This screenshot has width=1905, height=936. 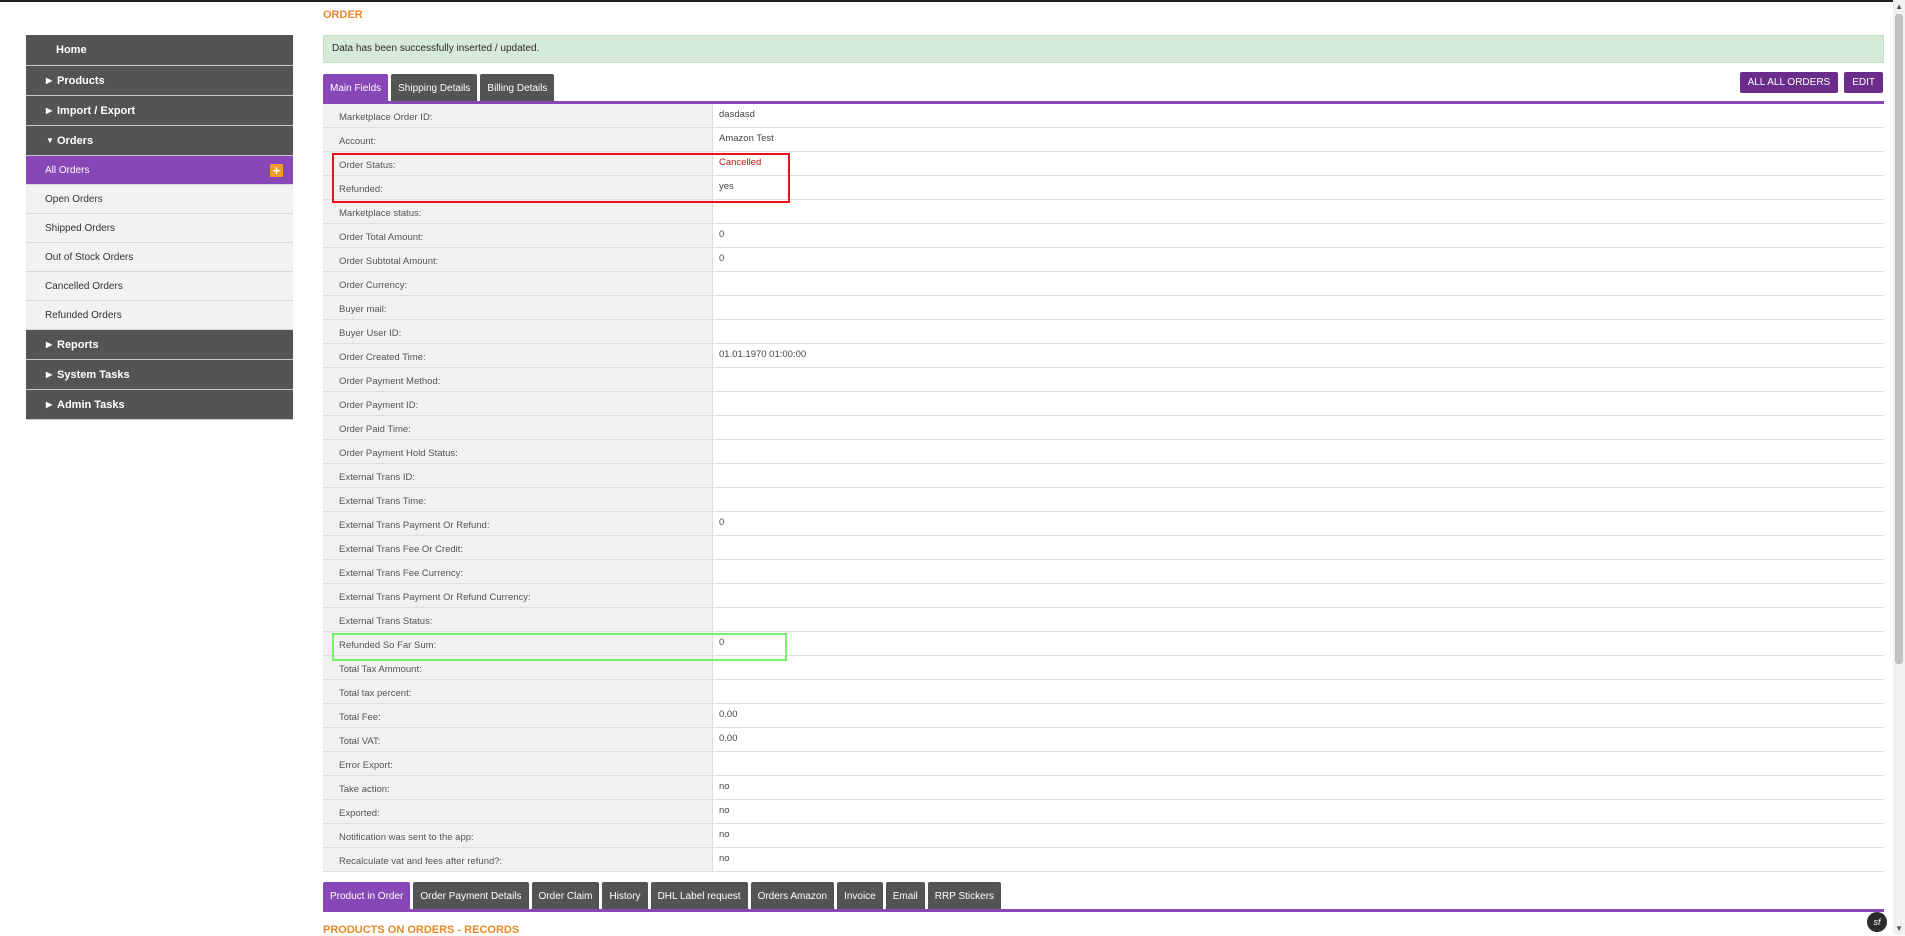 I want to click on sidebar-home-label: Home, so click(x=71, y=50).